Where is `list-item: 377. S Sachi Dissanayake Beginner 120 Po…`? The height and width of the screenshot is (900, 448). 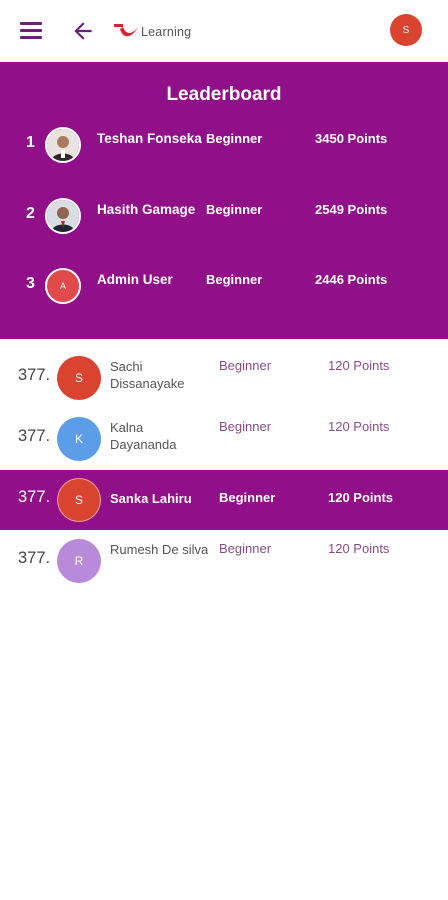
list-item: 377. S Sachi Dissanayake Beginner 120 Po… is located at coordinates (224, 378).